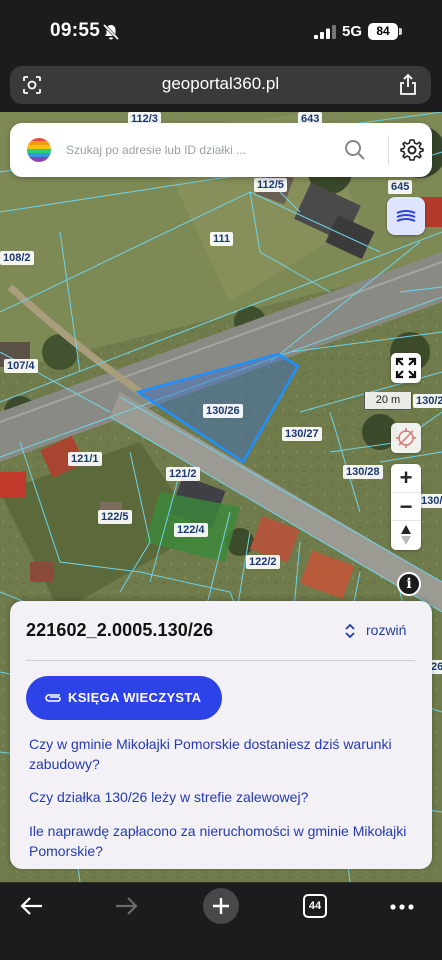 This screenshot has width=442, height=960. I want to click on bell-off-icon, so click(111, 32).